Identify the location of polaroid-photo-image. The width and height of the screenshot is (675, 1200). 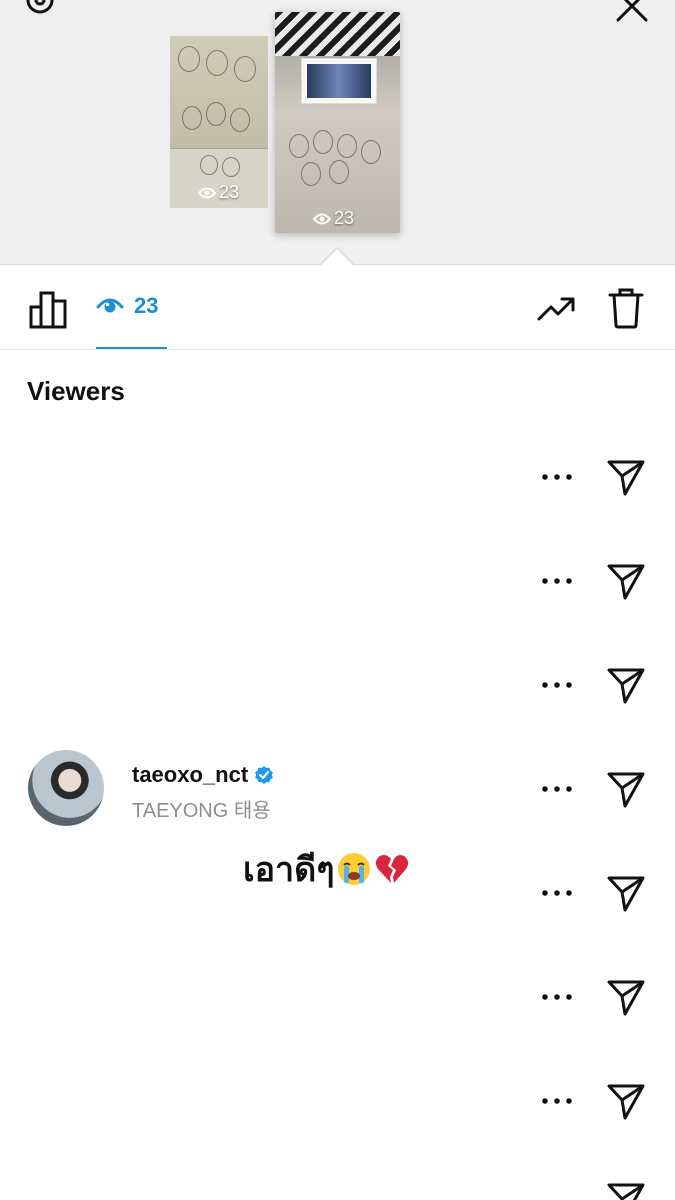
(339, 81).